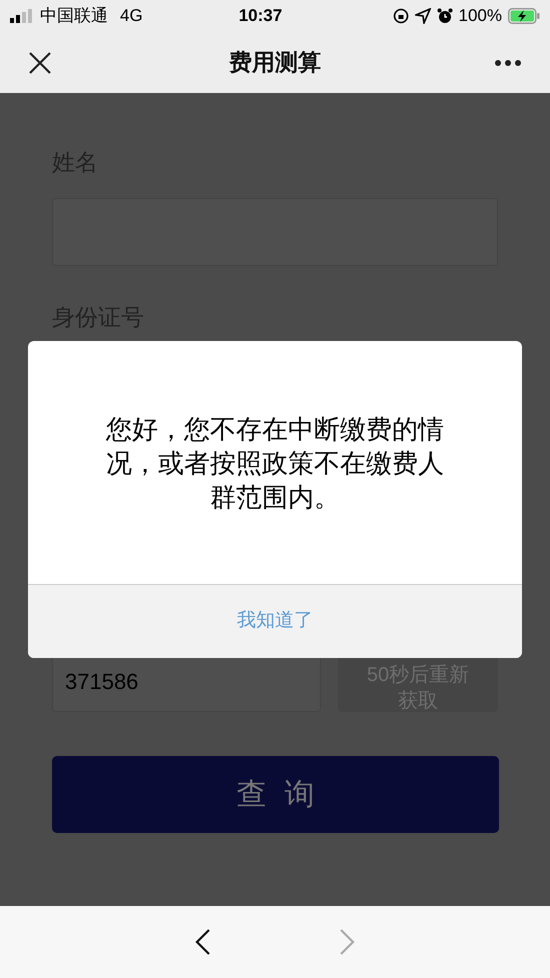  What do you see at coordinates (444, 16) in the screenshot?
I see `alarm-clock-icon` at bounding box center [444, 16].